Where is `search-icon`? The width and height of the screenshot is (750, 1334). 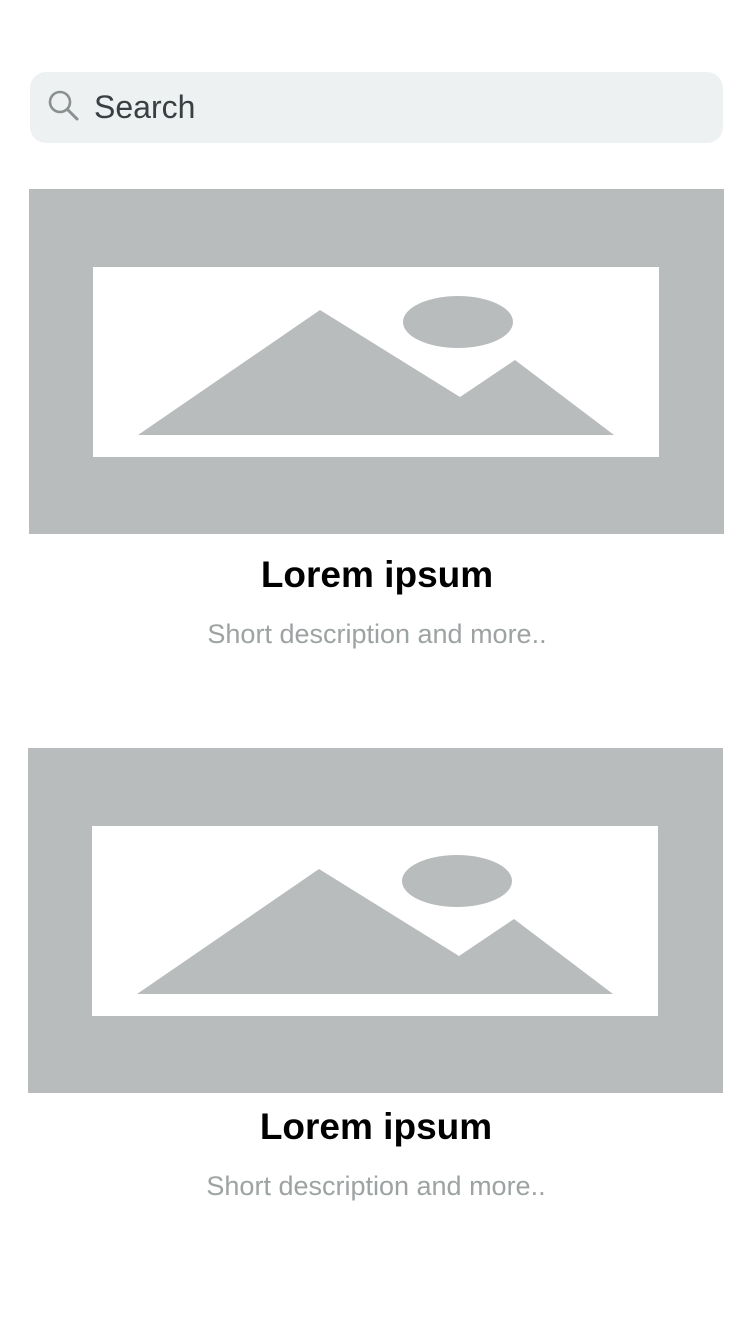 search-icon is located at coordinates (63, 107).